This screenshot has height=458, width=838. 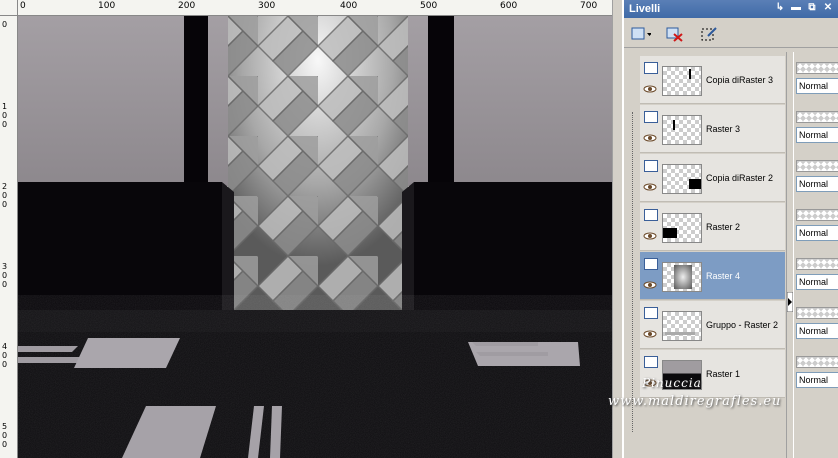 I want to click on ruler-top-label: 700, so click(x=589, y=6).